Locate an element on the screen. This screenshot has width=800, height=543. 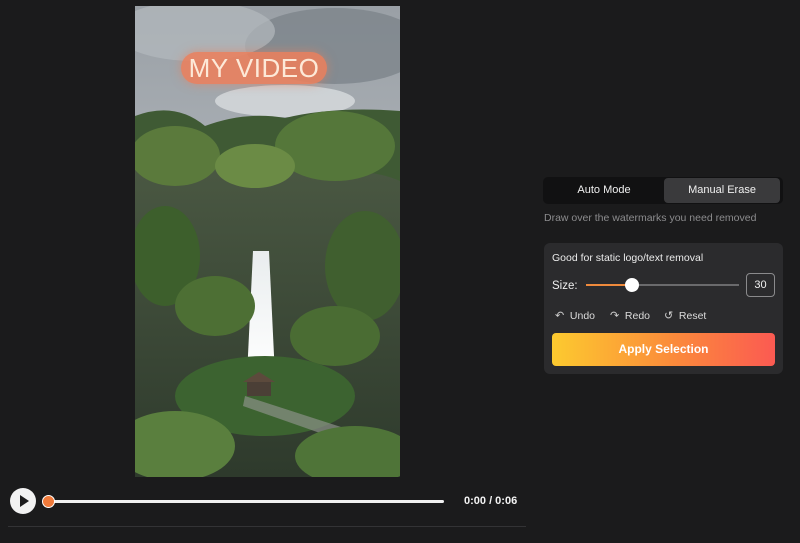
brush-size-slider is located at coordinates (662, 285).